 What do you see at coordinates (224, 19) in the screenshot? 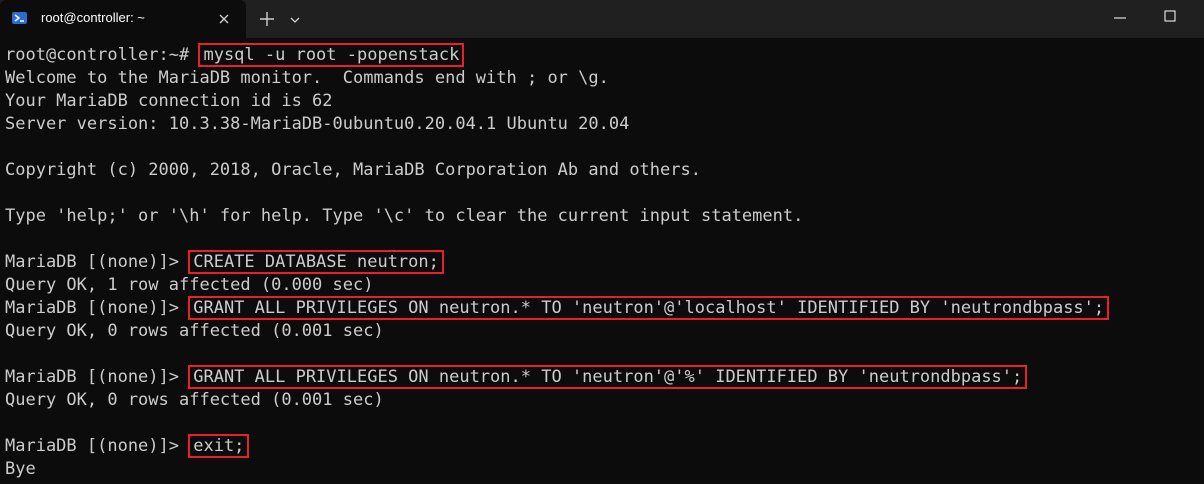
I see `close-icon` at bounding box center [224, 19].